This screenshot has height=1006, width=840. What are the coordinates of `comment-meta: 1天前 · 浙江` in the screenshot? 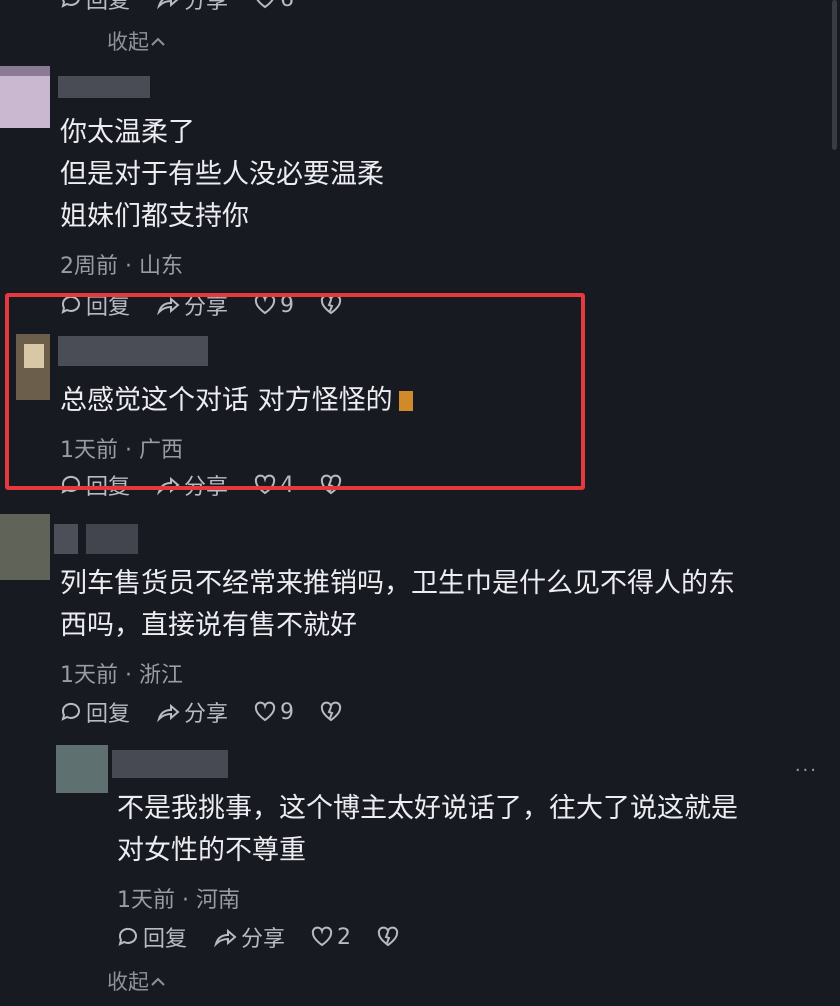 It's located at (122, 675).